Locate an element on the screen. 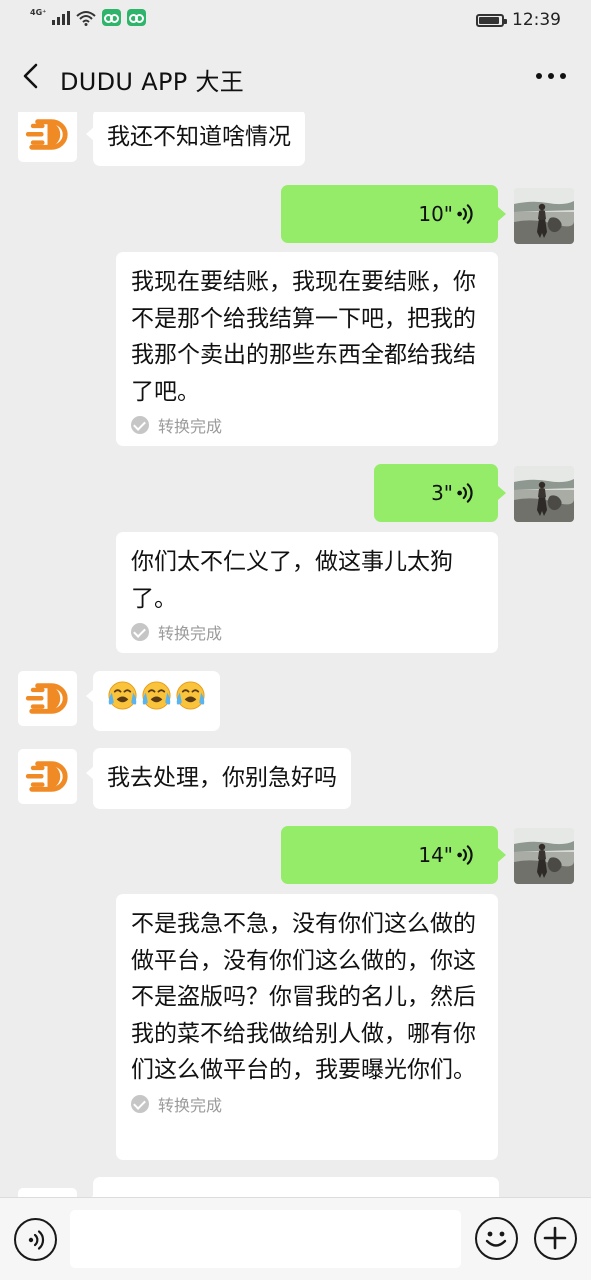 The width and height of the screenshot is (591, 1280). emoji-button is located at coordinates (496, 1238).